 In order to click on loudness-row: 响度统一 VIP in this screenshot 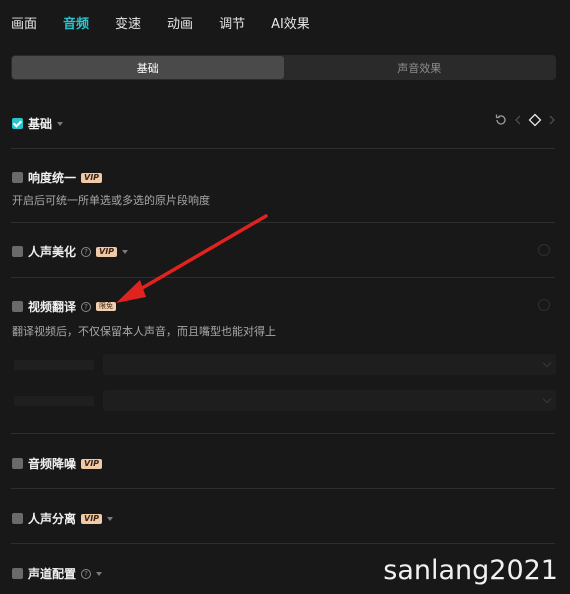, I will do `click(57, 177)`.